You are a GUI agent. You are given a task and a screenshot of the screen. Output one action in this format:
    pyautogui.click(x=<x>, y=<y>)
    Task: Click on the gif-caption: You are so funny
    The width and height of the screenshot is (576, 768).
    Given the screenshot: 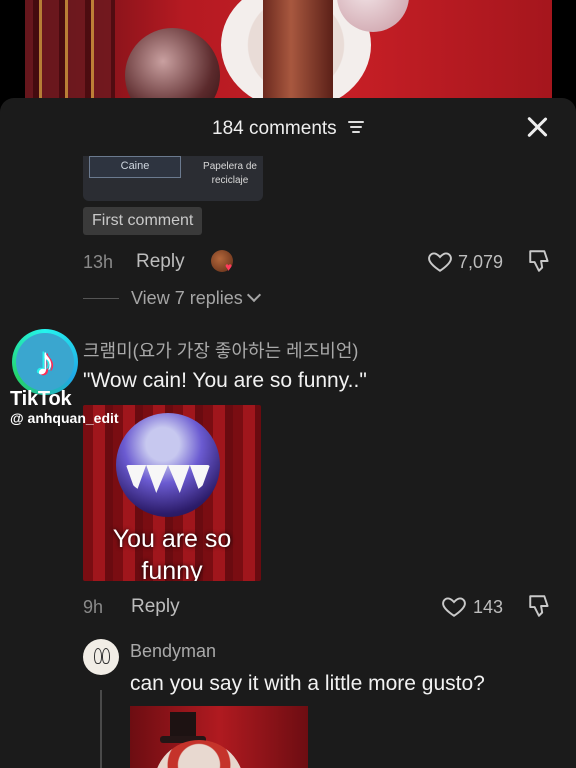 What is the action you would take?
    pyautogui.click(x=172, y=553)
    